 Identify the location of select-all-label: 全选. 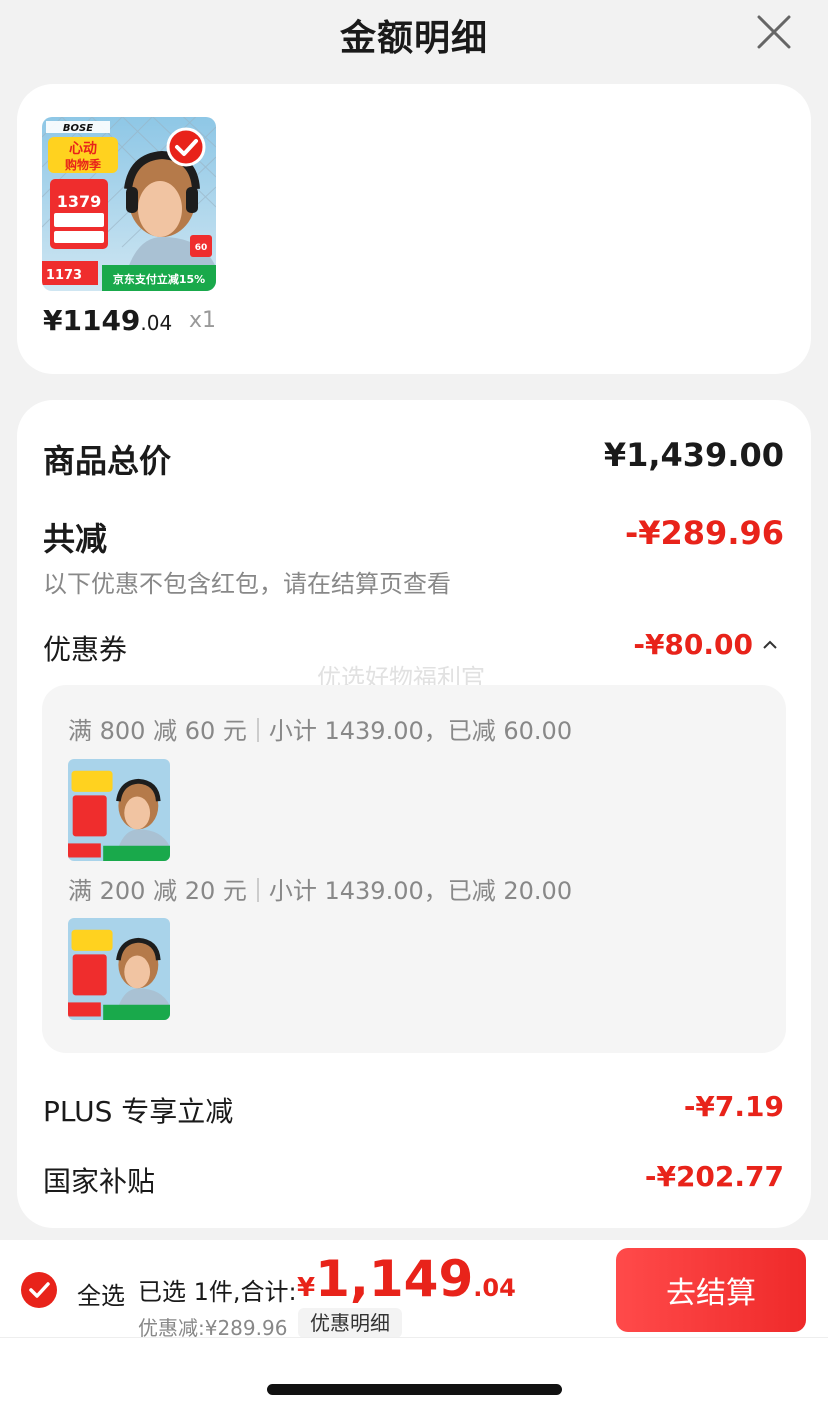
(101, 1293).